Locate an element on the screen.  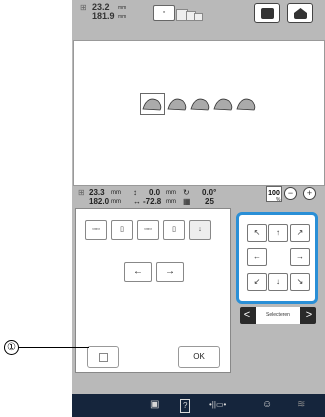
vertical-repeat-button: ▯ is located at coordinates (122, 230).